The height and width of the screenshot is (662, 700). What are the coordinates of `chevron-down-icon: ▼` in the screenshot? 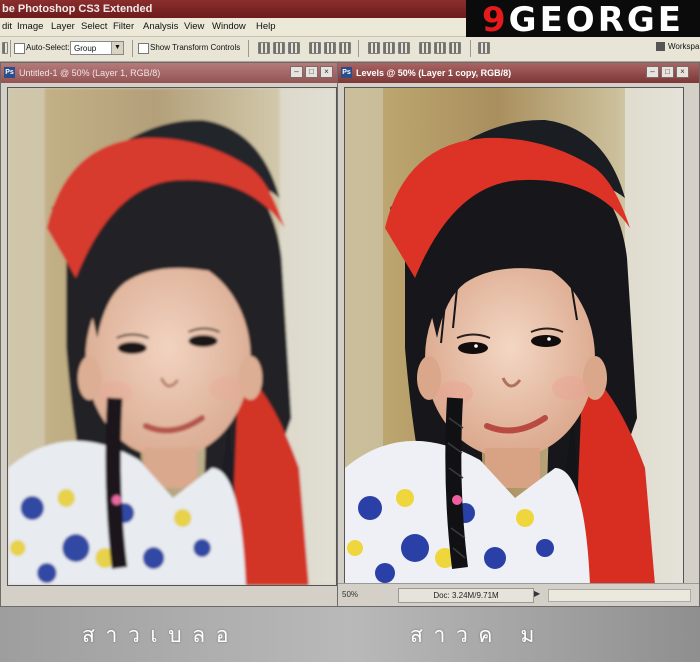 It's located at (117, 48).